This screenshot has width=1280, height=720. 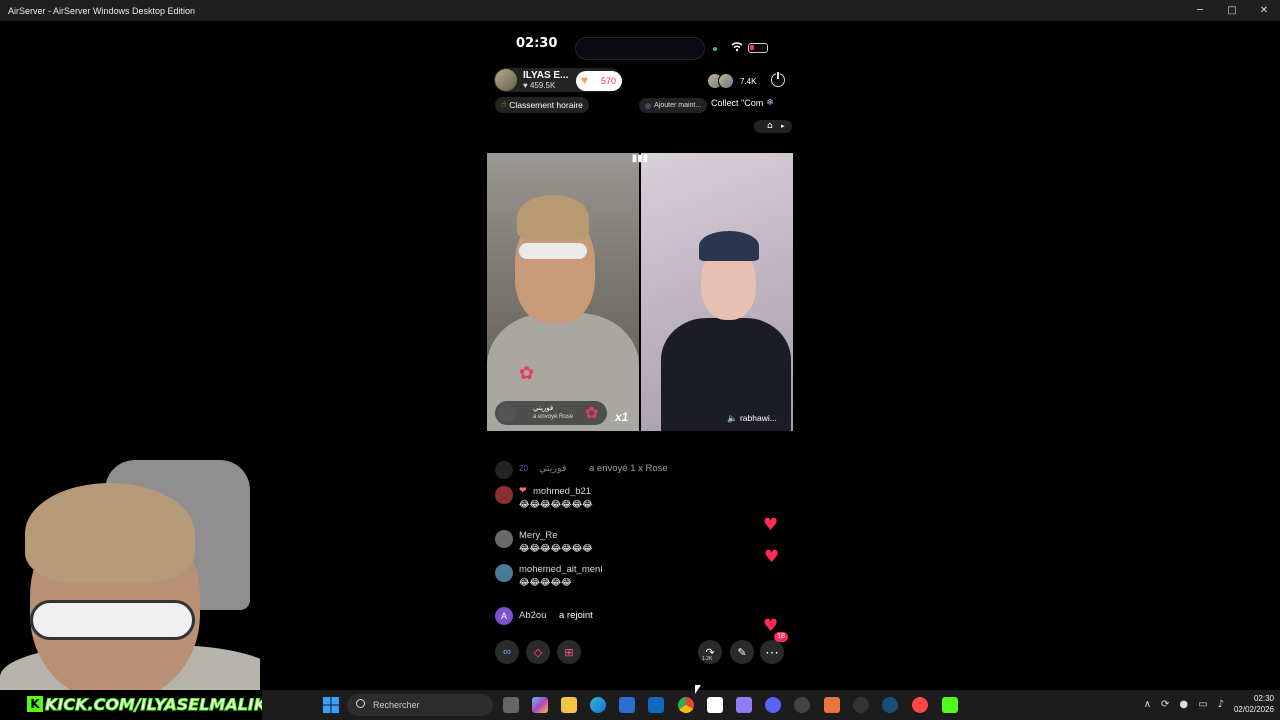 I want to click on split-bars-icon: ▮▮▮, so click(x=640, y=160).